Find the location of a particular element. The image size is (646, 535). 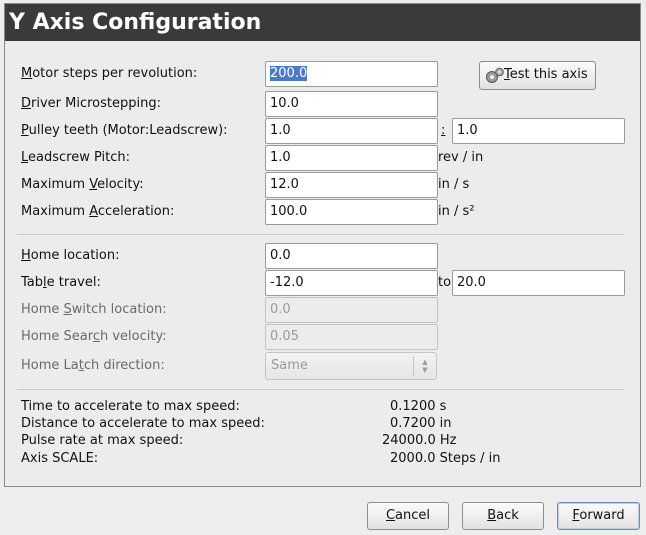

pulley-motor-input: 1.0 is located at coordinates (351, 131).